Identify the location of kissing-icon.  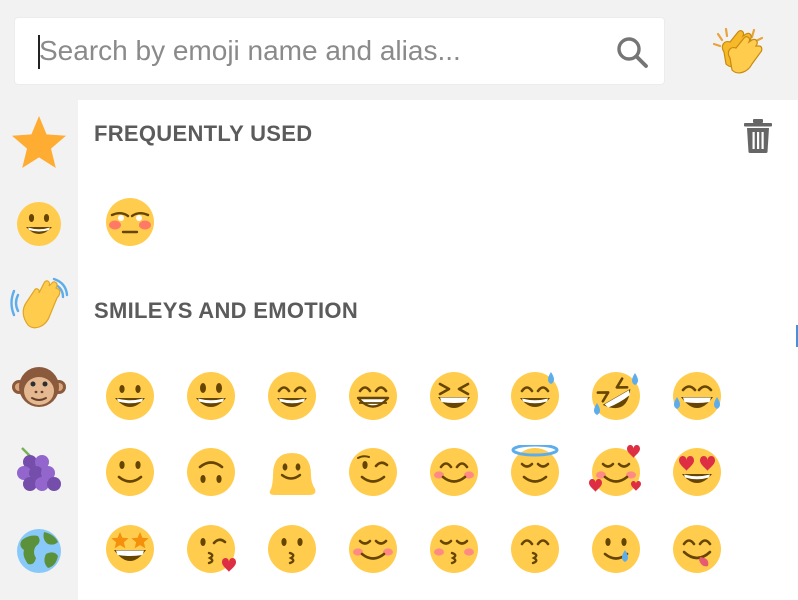
(292, 549).